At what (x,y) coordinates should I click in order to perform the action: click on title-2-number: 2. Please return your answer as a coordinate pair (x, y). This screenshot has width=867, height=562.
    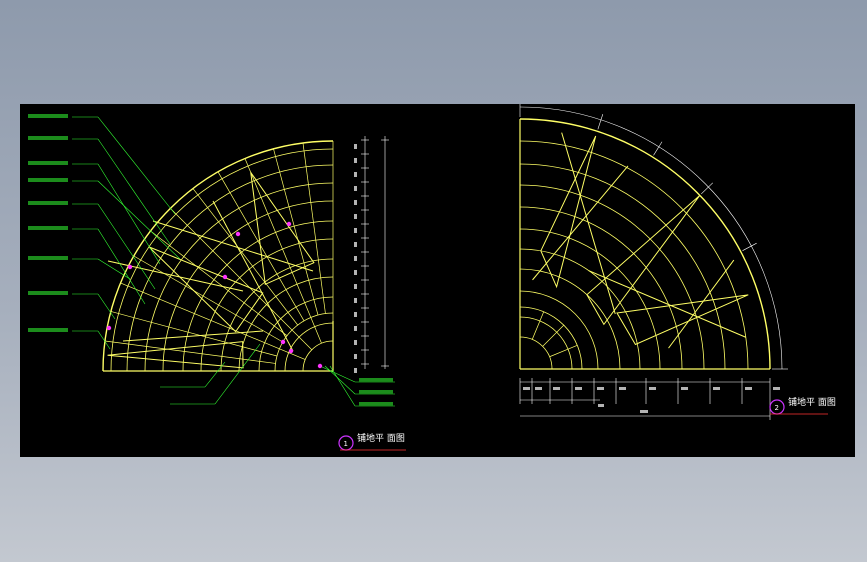
    Looking at the image, I should click on (777, 408).